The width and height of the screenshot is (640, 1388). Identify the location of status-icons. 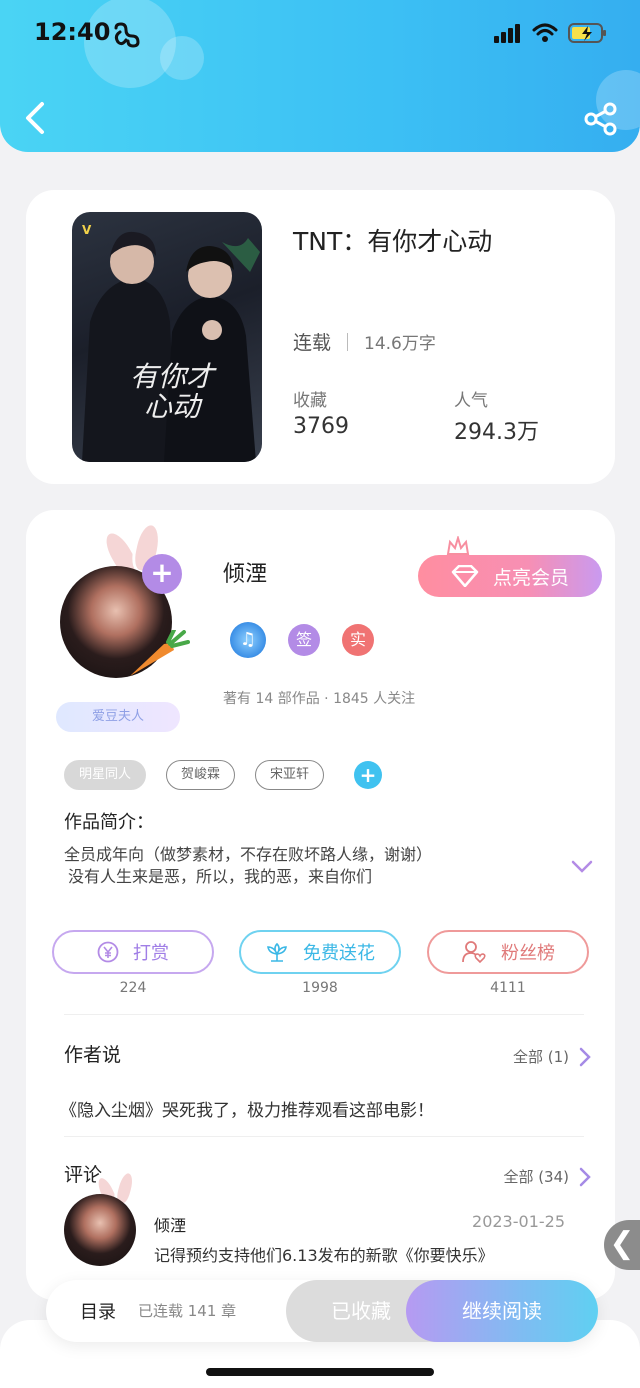
(551, 33).